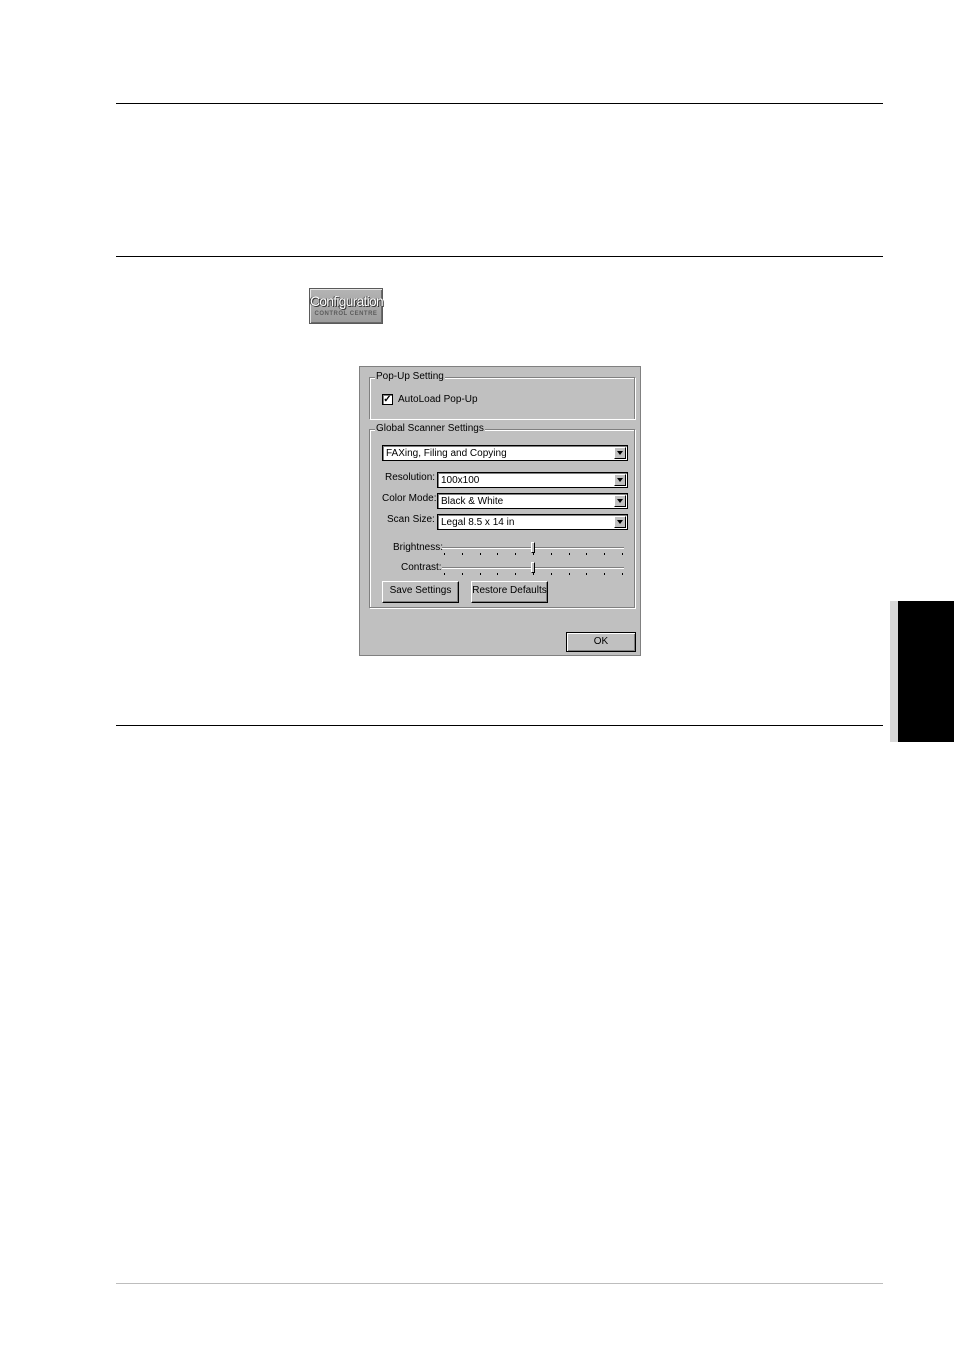 This screenshot has width=954, height=1352. What do you see at coordinates (533, 547) in the screenshot?
I see `brightness-slider-thumb` at bounding box center [533, 547].